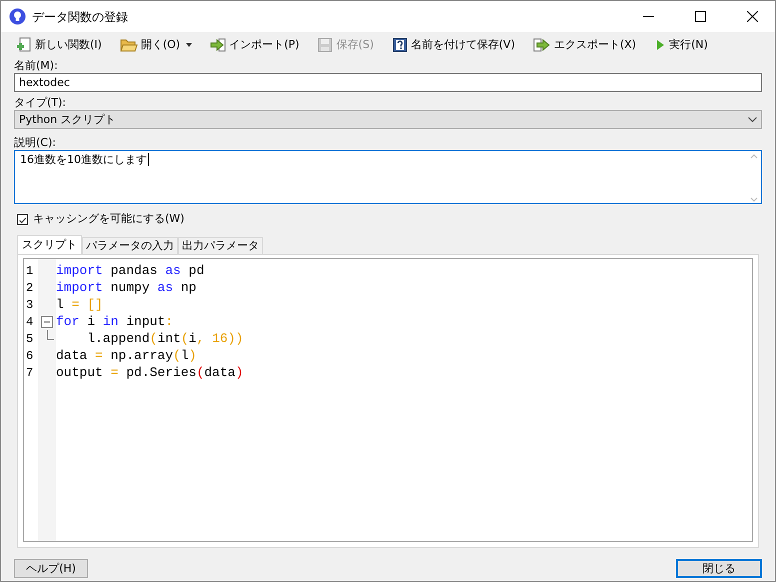  What do you see at coordinates (752, 119) in the screenshot?
I see `chevron-icon` at bounding box center [752, 119].